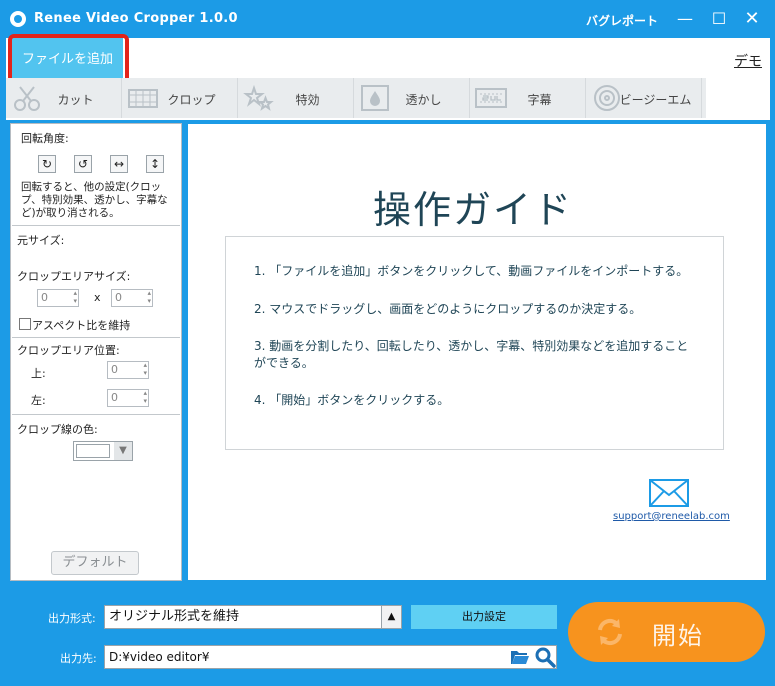  What do you see at coordinates (25, 324) in the screenshot?
I see `keep-aspect-checkbox` at bounding box center [25, 324].